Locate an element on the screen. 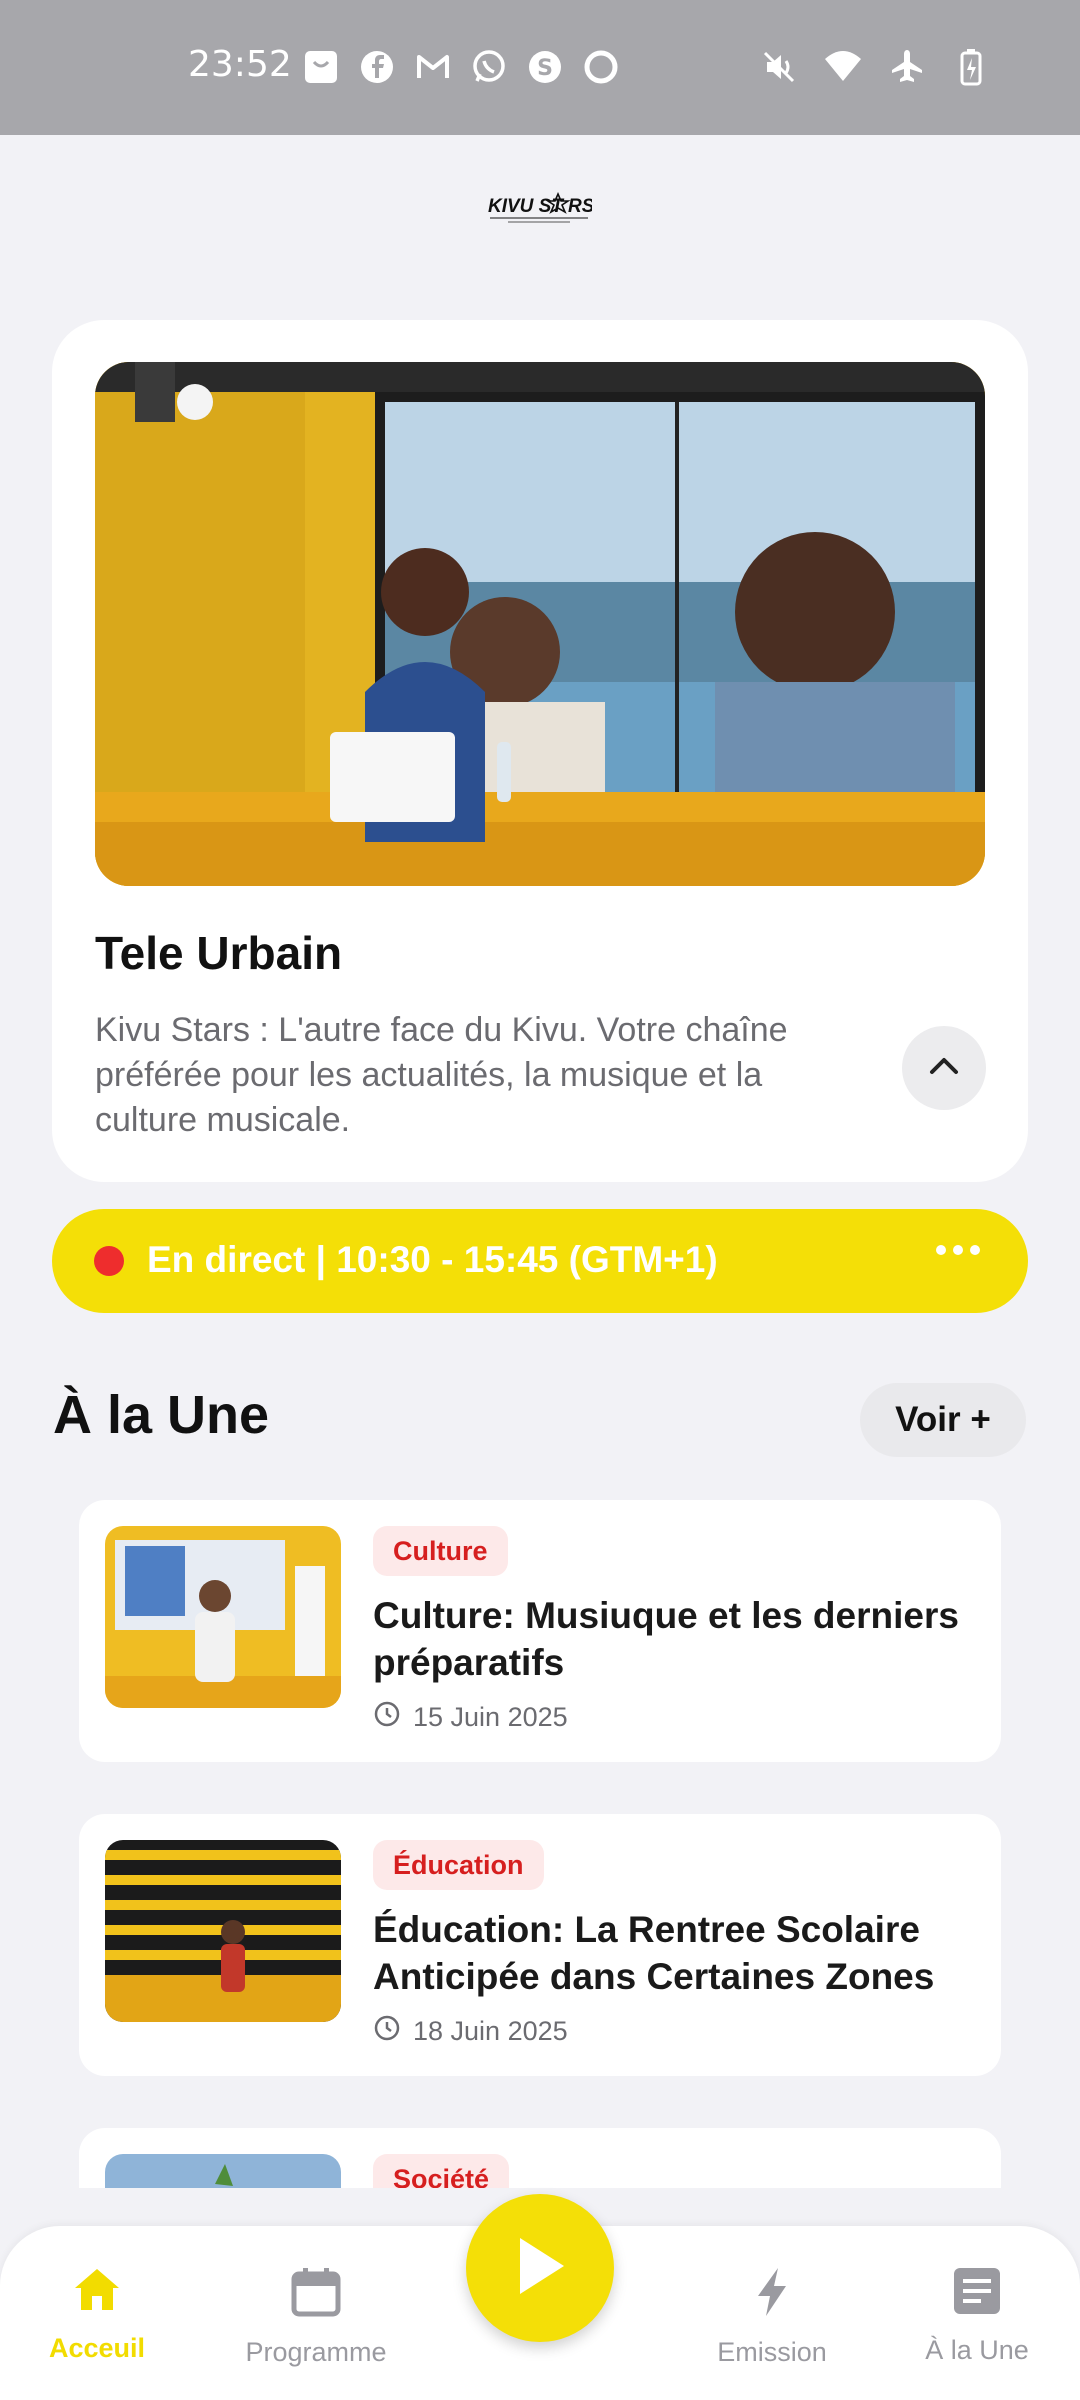  status-bar: 23:52 S is located at coordinates (540, 67).